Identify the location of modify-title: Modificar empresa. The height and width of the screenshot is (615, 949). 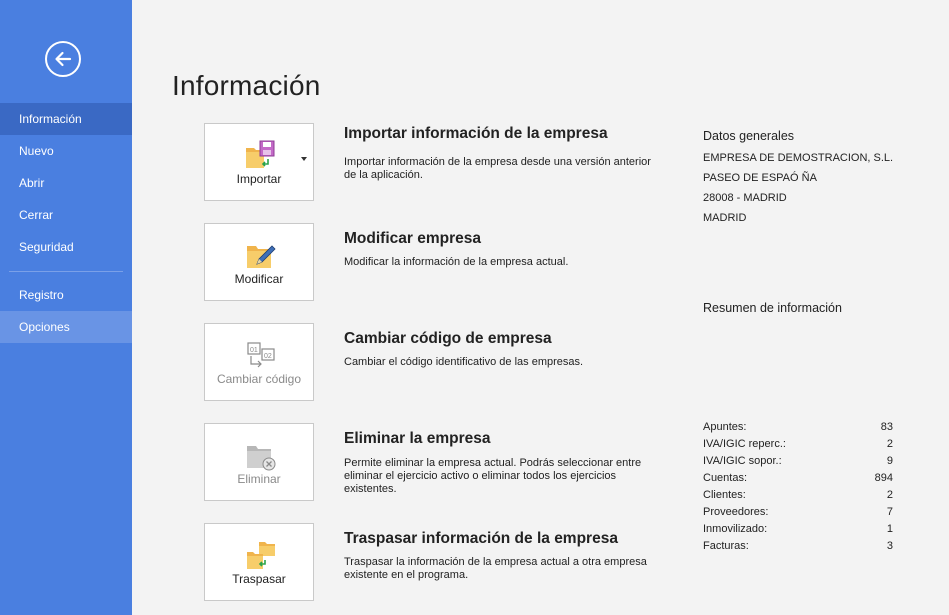
(412, 238).